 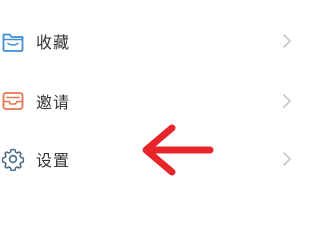 I want to click on folder-icon, so click(x=13, y=41).